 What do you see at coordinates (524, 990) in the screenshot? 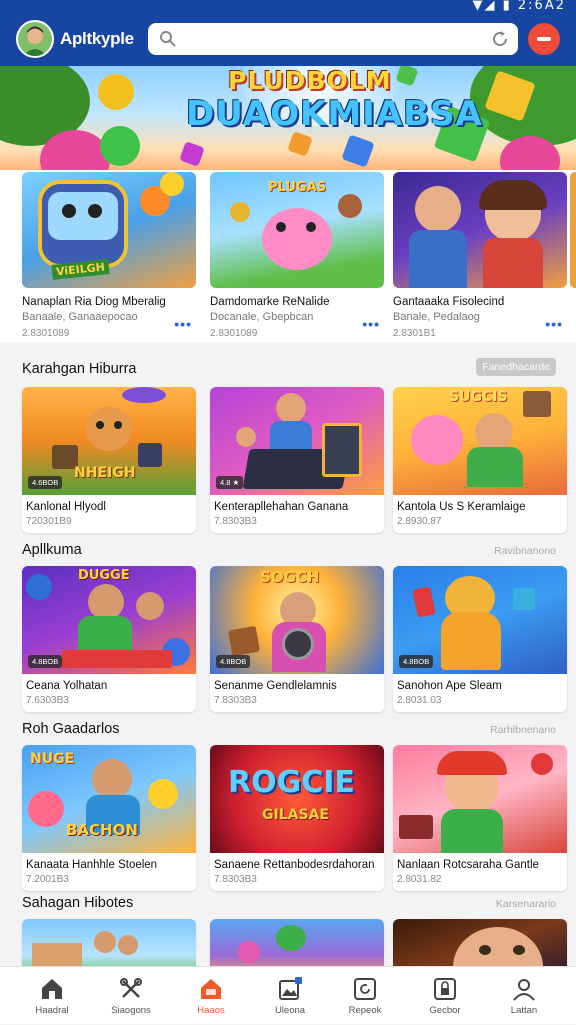
I see `user-icon` at bounding box center [524, 990].